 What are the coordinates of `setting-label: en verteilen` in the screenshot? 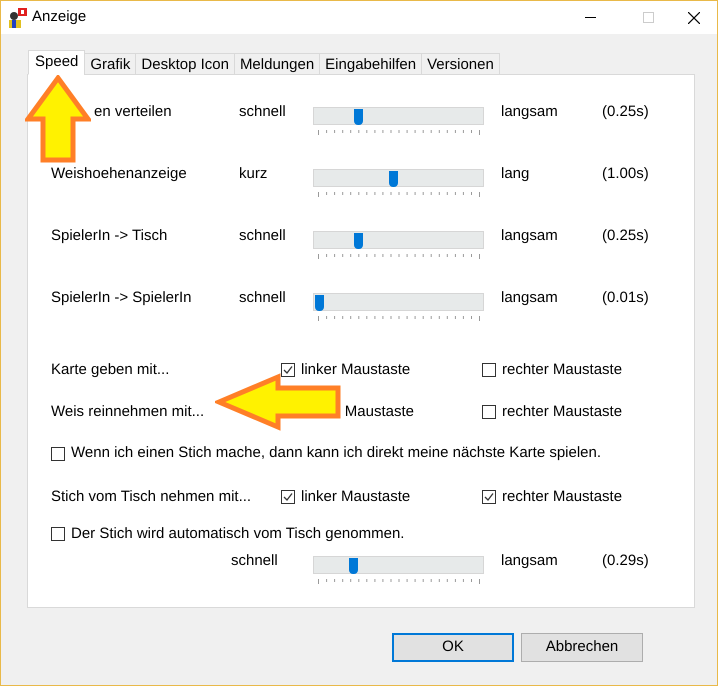 It's located at (133, 112).